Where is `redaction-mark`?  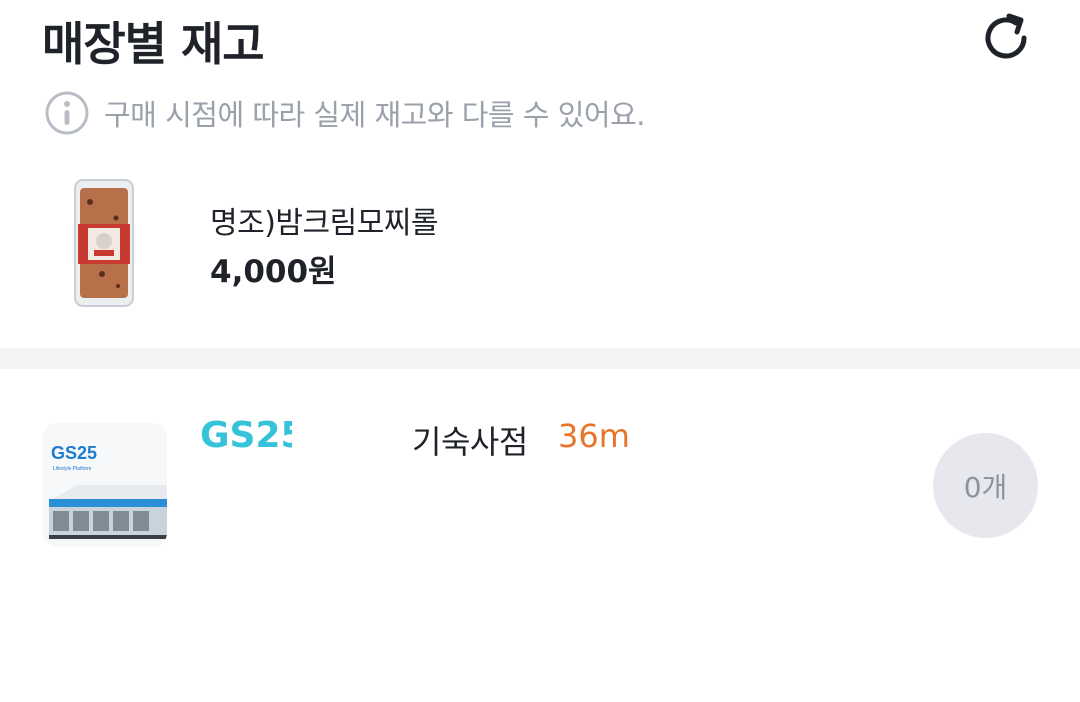
redaction-mark is located at coordinates (556, 524).